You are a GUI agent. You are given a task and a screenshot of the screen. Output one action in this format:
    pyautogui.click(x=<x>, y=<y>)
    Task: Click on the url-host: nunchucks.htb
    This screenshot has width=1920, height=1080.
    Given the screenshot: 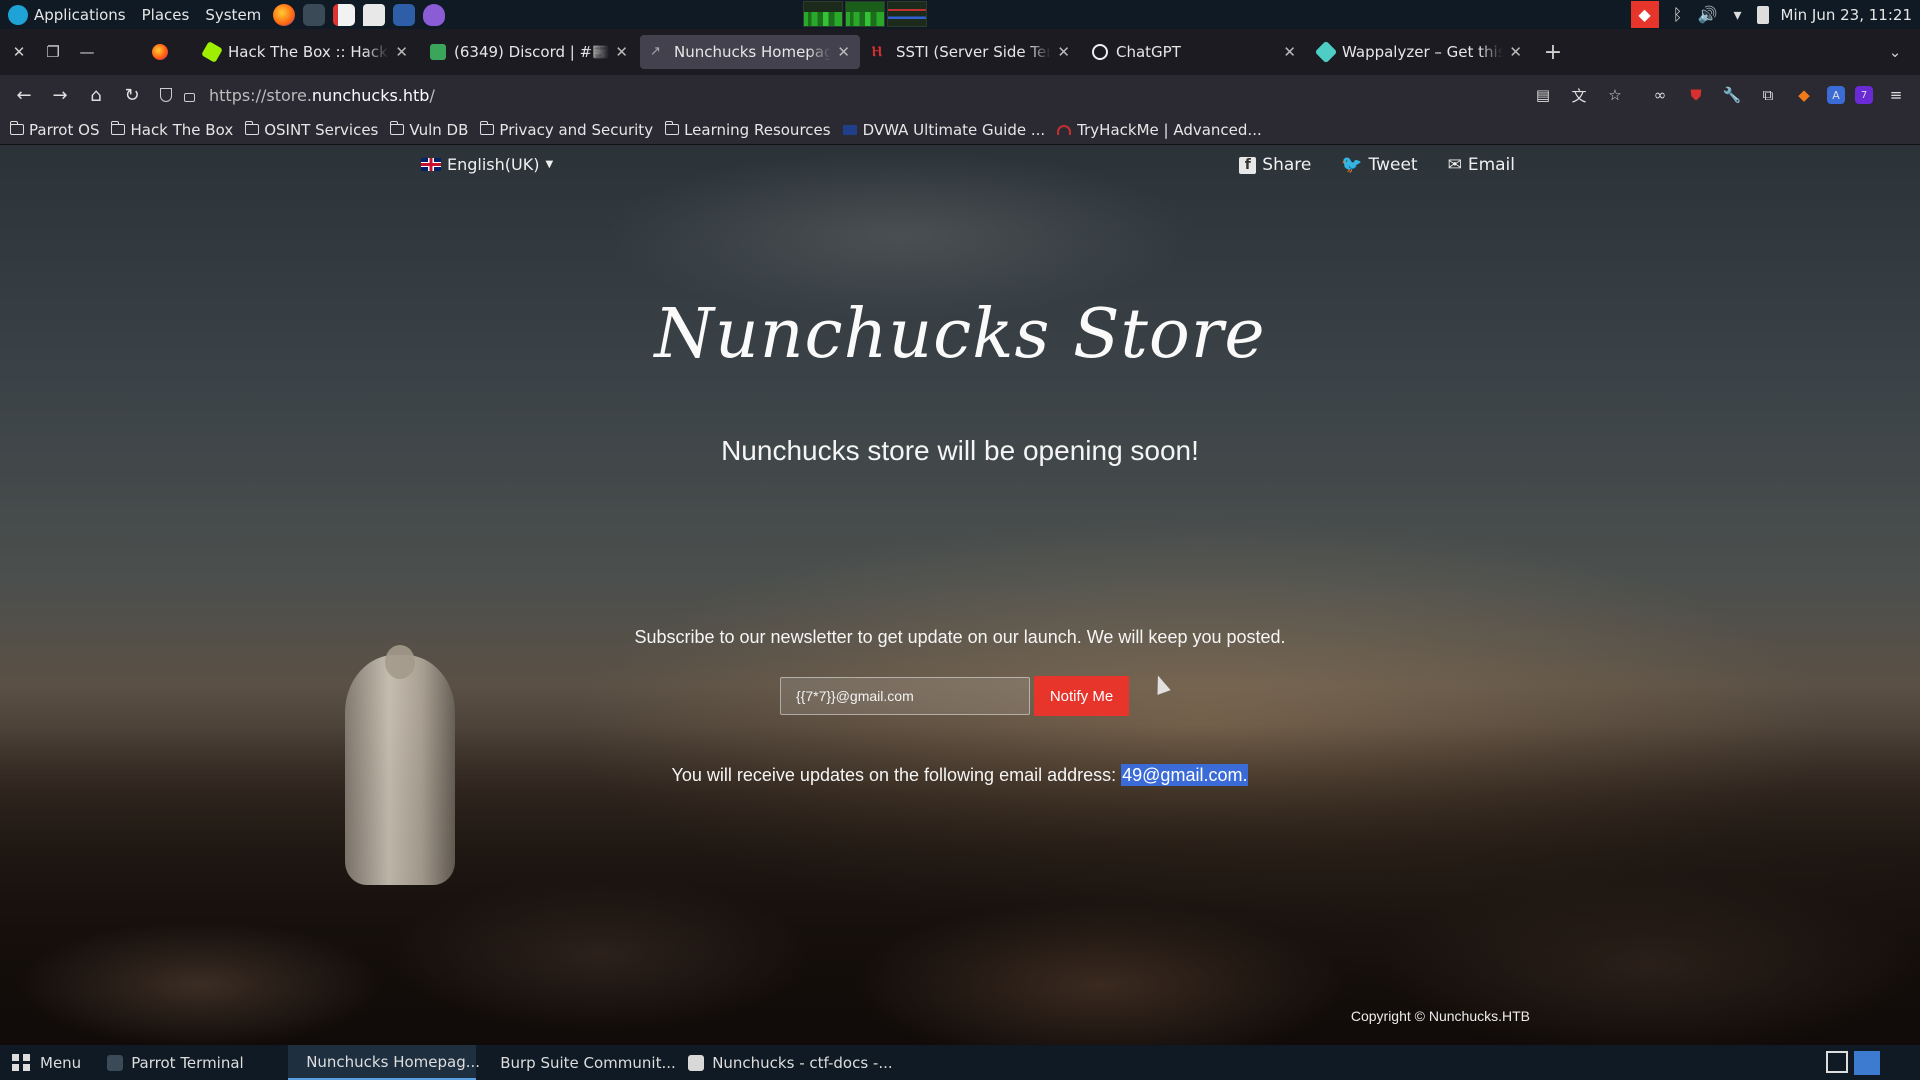 What is the action you would take?
    pyautogui.click(x=370, y=95)
    